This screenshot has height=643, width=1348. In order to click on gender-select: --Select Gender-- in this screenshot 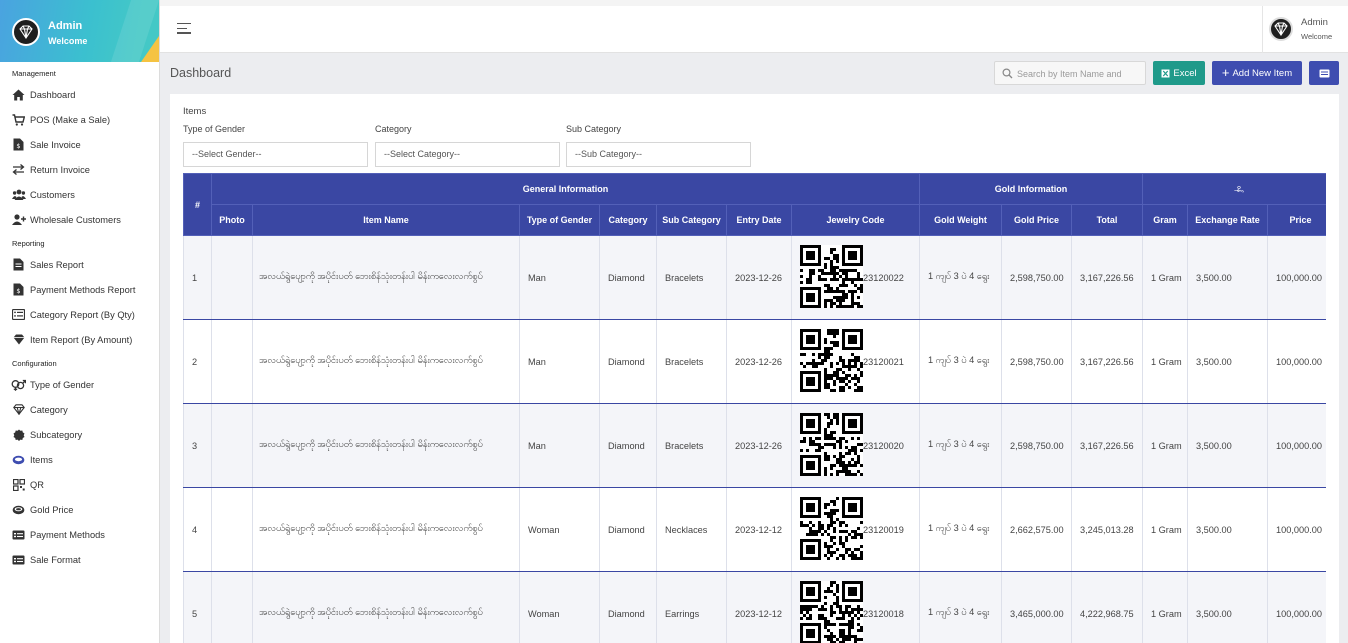, I will do `click(275, 154)`.